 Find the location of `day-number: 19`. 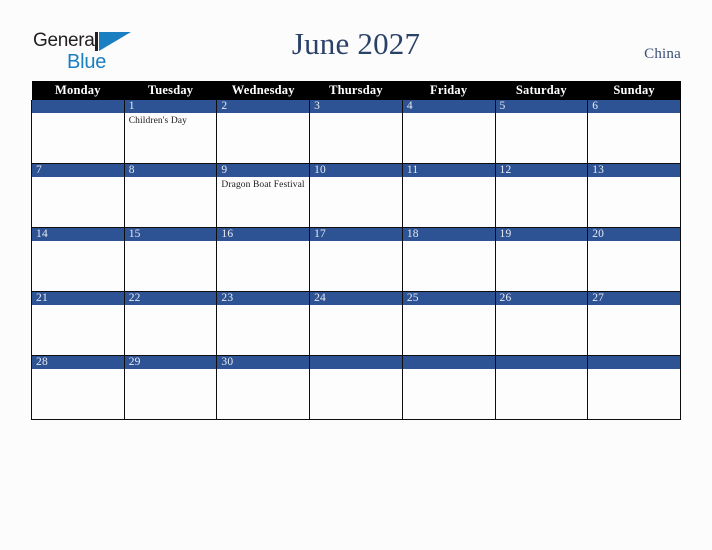

day-number: 19 is located at coordinates (541, 234).